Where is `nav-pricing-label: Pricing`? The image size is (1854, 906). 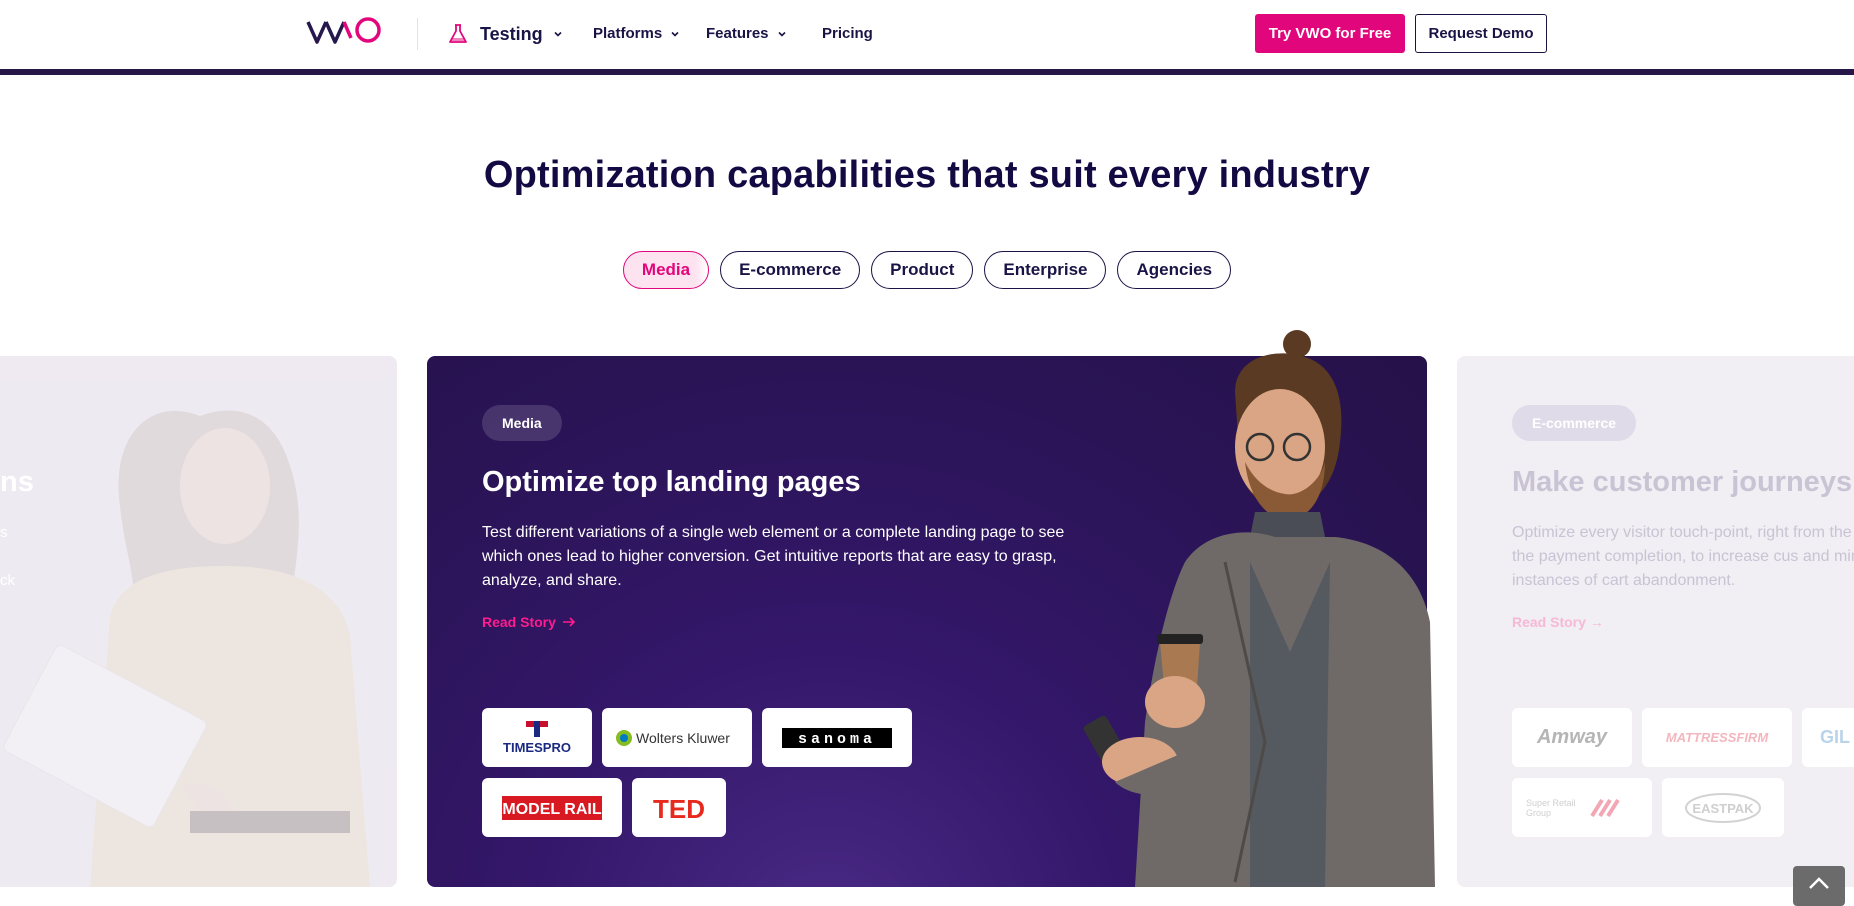 nav-pricing-label: Pricing is located at coordinates (847, 33).